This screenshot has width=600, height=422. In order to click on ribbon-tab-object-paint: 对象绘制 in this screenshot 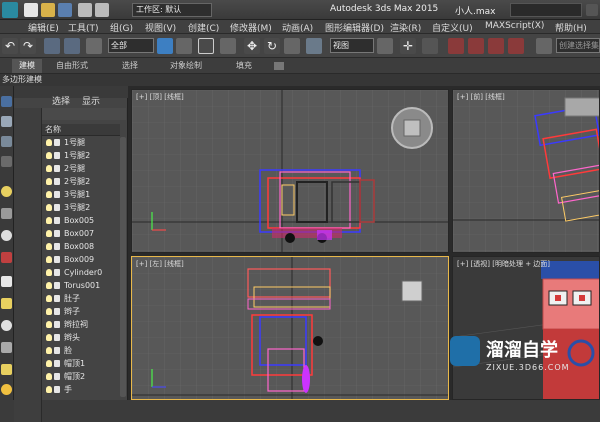, I will do `click(186, 66)`.